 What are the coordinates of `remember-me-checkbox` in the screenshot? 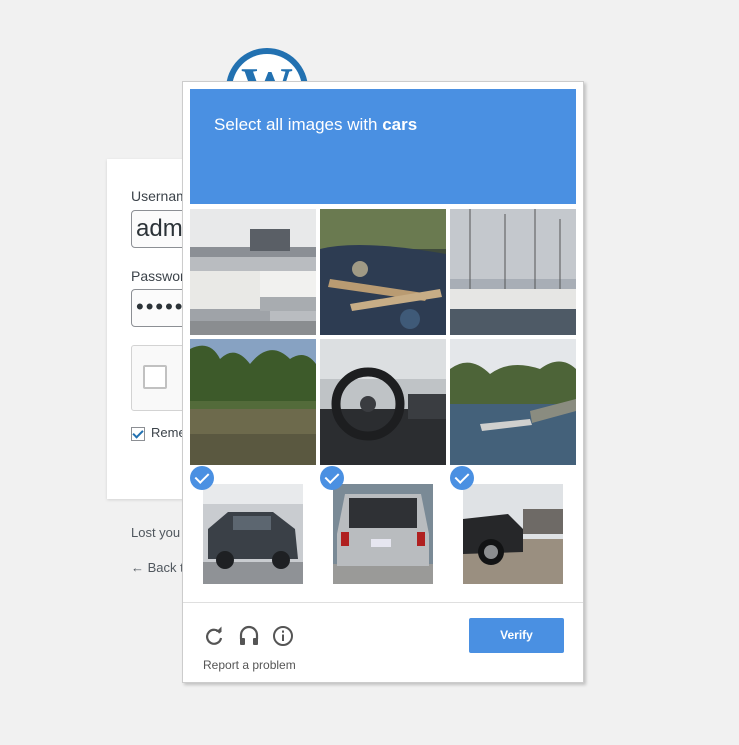 It's located at (138, 433).